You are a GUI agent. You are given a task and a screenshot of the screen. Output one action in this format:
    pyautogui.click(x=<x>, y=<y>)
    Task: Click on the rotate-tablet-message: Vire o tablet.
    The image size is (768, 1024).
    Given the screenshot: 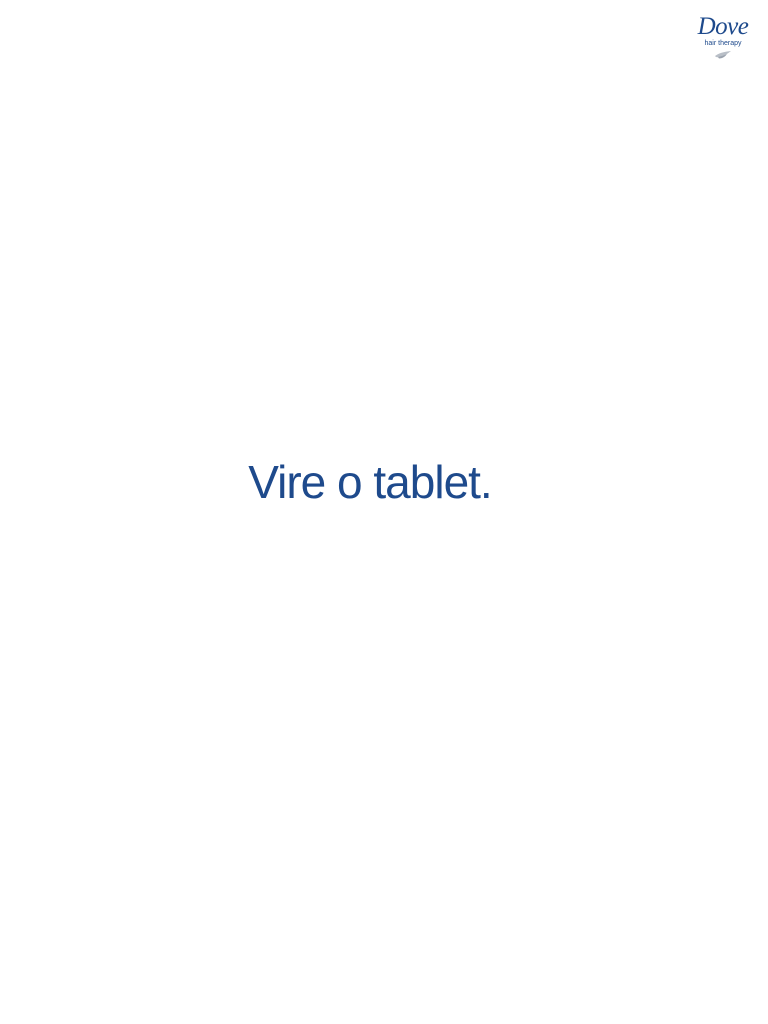 What is the action you would take?
    pyautogui.click(x=370, y=482)
    